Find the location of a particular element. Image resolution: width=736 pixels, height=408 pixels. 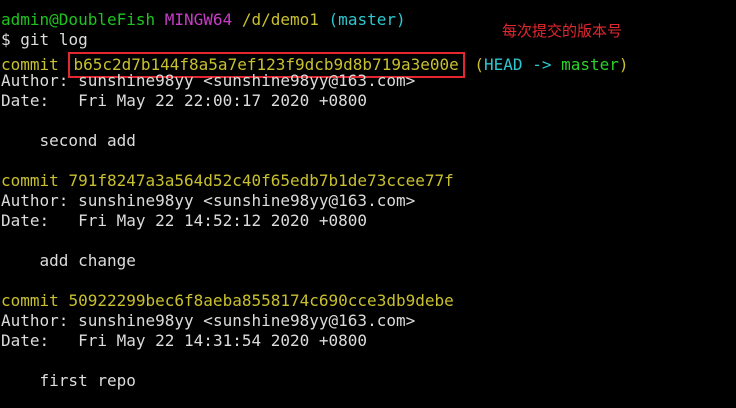

date-value: Fri May 22 22:00:17 2020 +0800 is located at coordinates (223, 100).